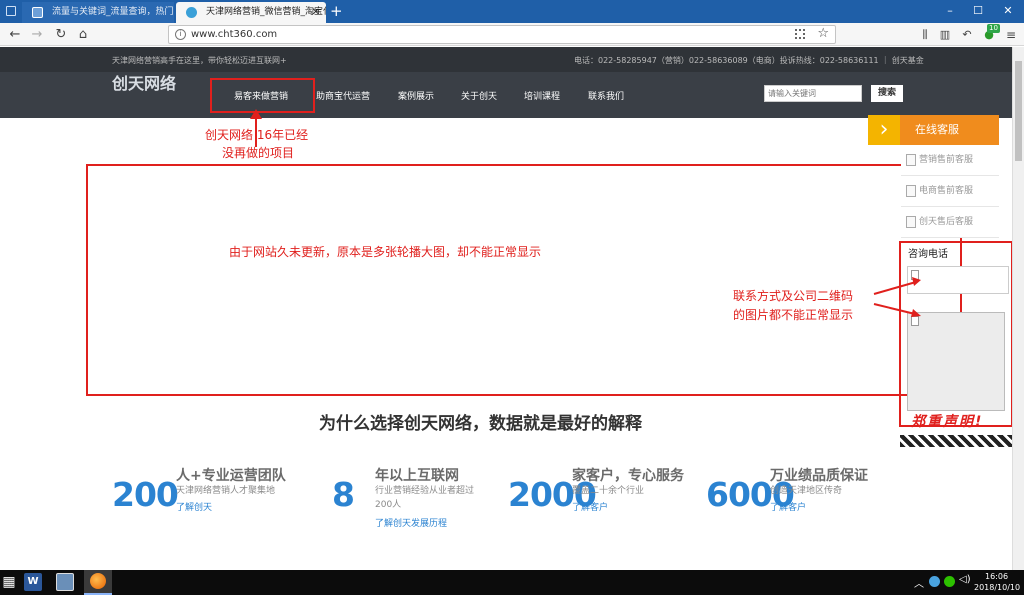  Describe the element at coordinates (113, 12) in the screenshot. I see `tab-label: 流量与关键词_流量查询，热门` at that location.